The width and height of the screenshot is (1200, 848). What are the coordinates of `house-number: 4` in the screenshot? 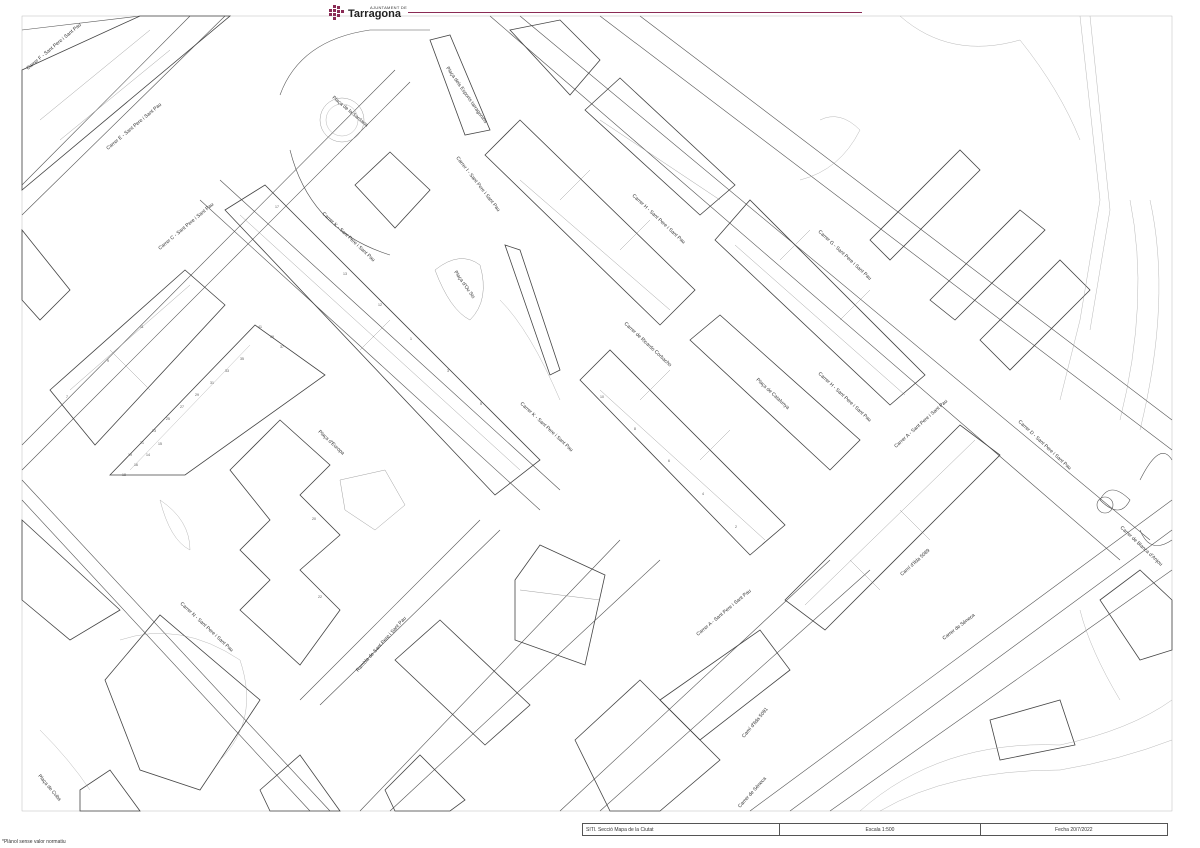 It's located at (703, 494).